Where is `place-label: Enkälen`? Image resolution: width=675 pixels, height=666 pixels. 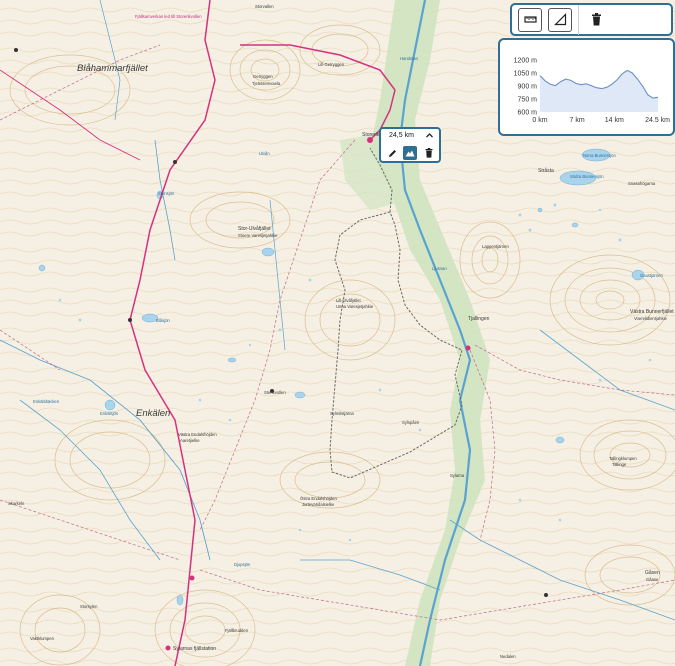
place-label: Enkälen is located at coordinates (153, 413).